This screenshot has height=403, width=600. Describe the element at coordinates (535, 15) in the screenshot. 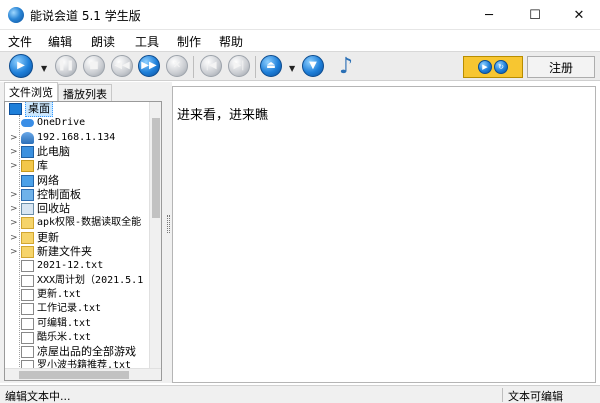

I see `maximize-button: ☐` at that location.